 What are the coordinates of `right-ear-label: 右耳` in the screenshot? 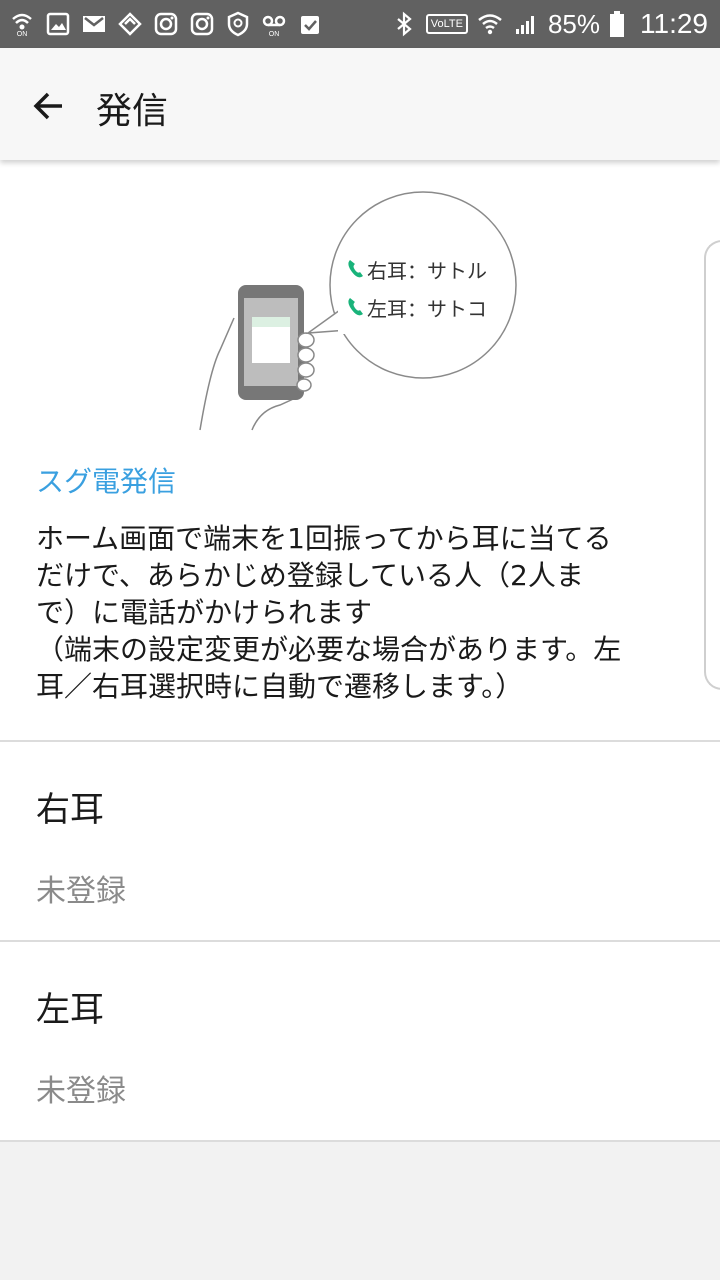 It's located at (70, 810).